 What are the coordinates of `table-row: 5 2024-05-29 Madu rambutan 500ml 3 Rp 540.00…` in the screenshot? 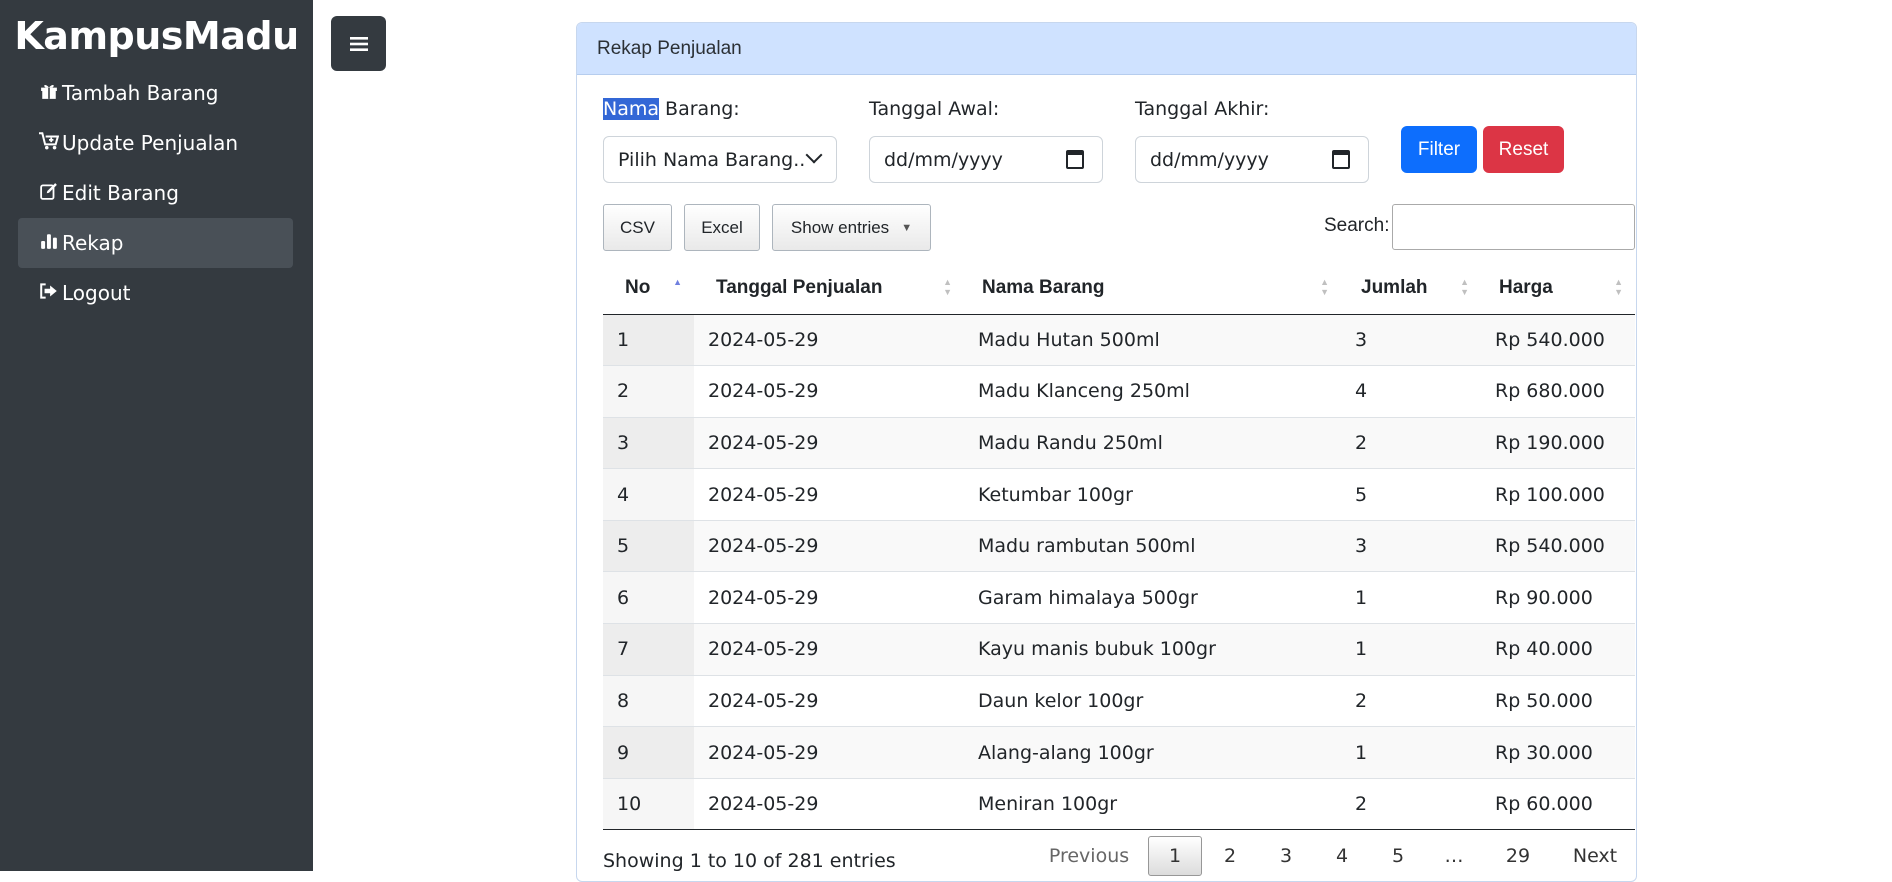 It's located at (1119, 546).